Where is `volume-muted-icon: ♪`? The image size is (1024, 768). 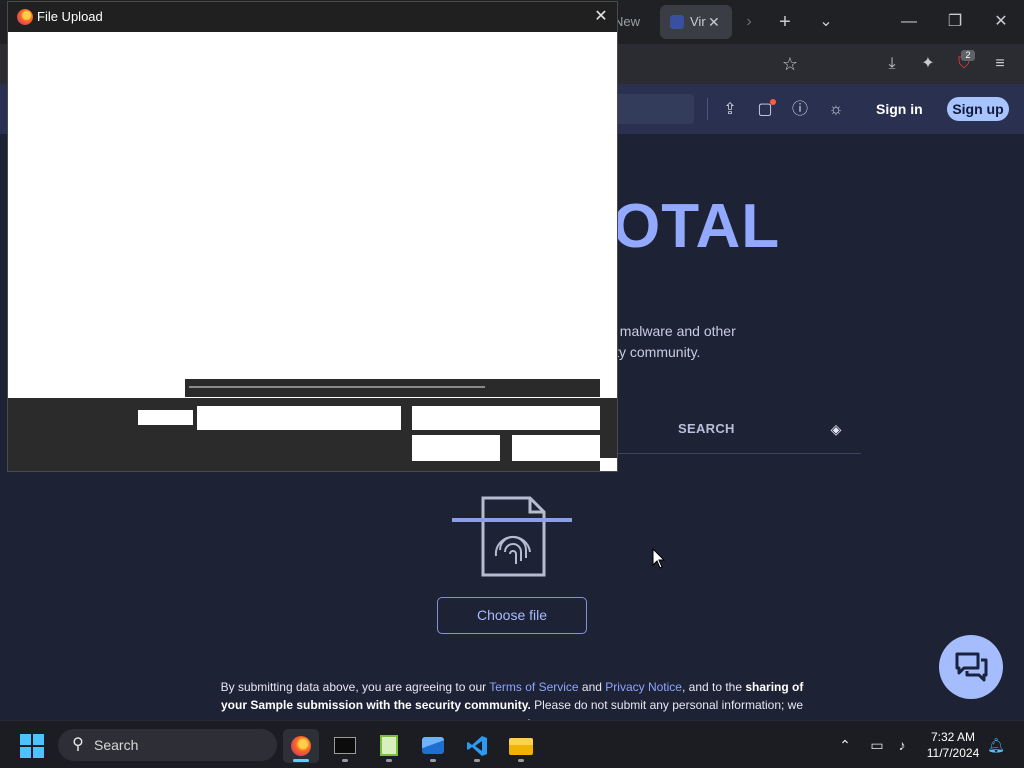 volume-muted-icon: ♪ is located at coordinates (902, 745).